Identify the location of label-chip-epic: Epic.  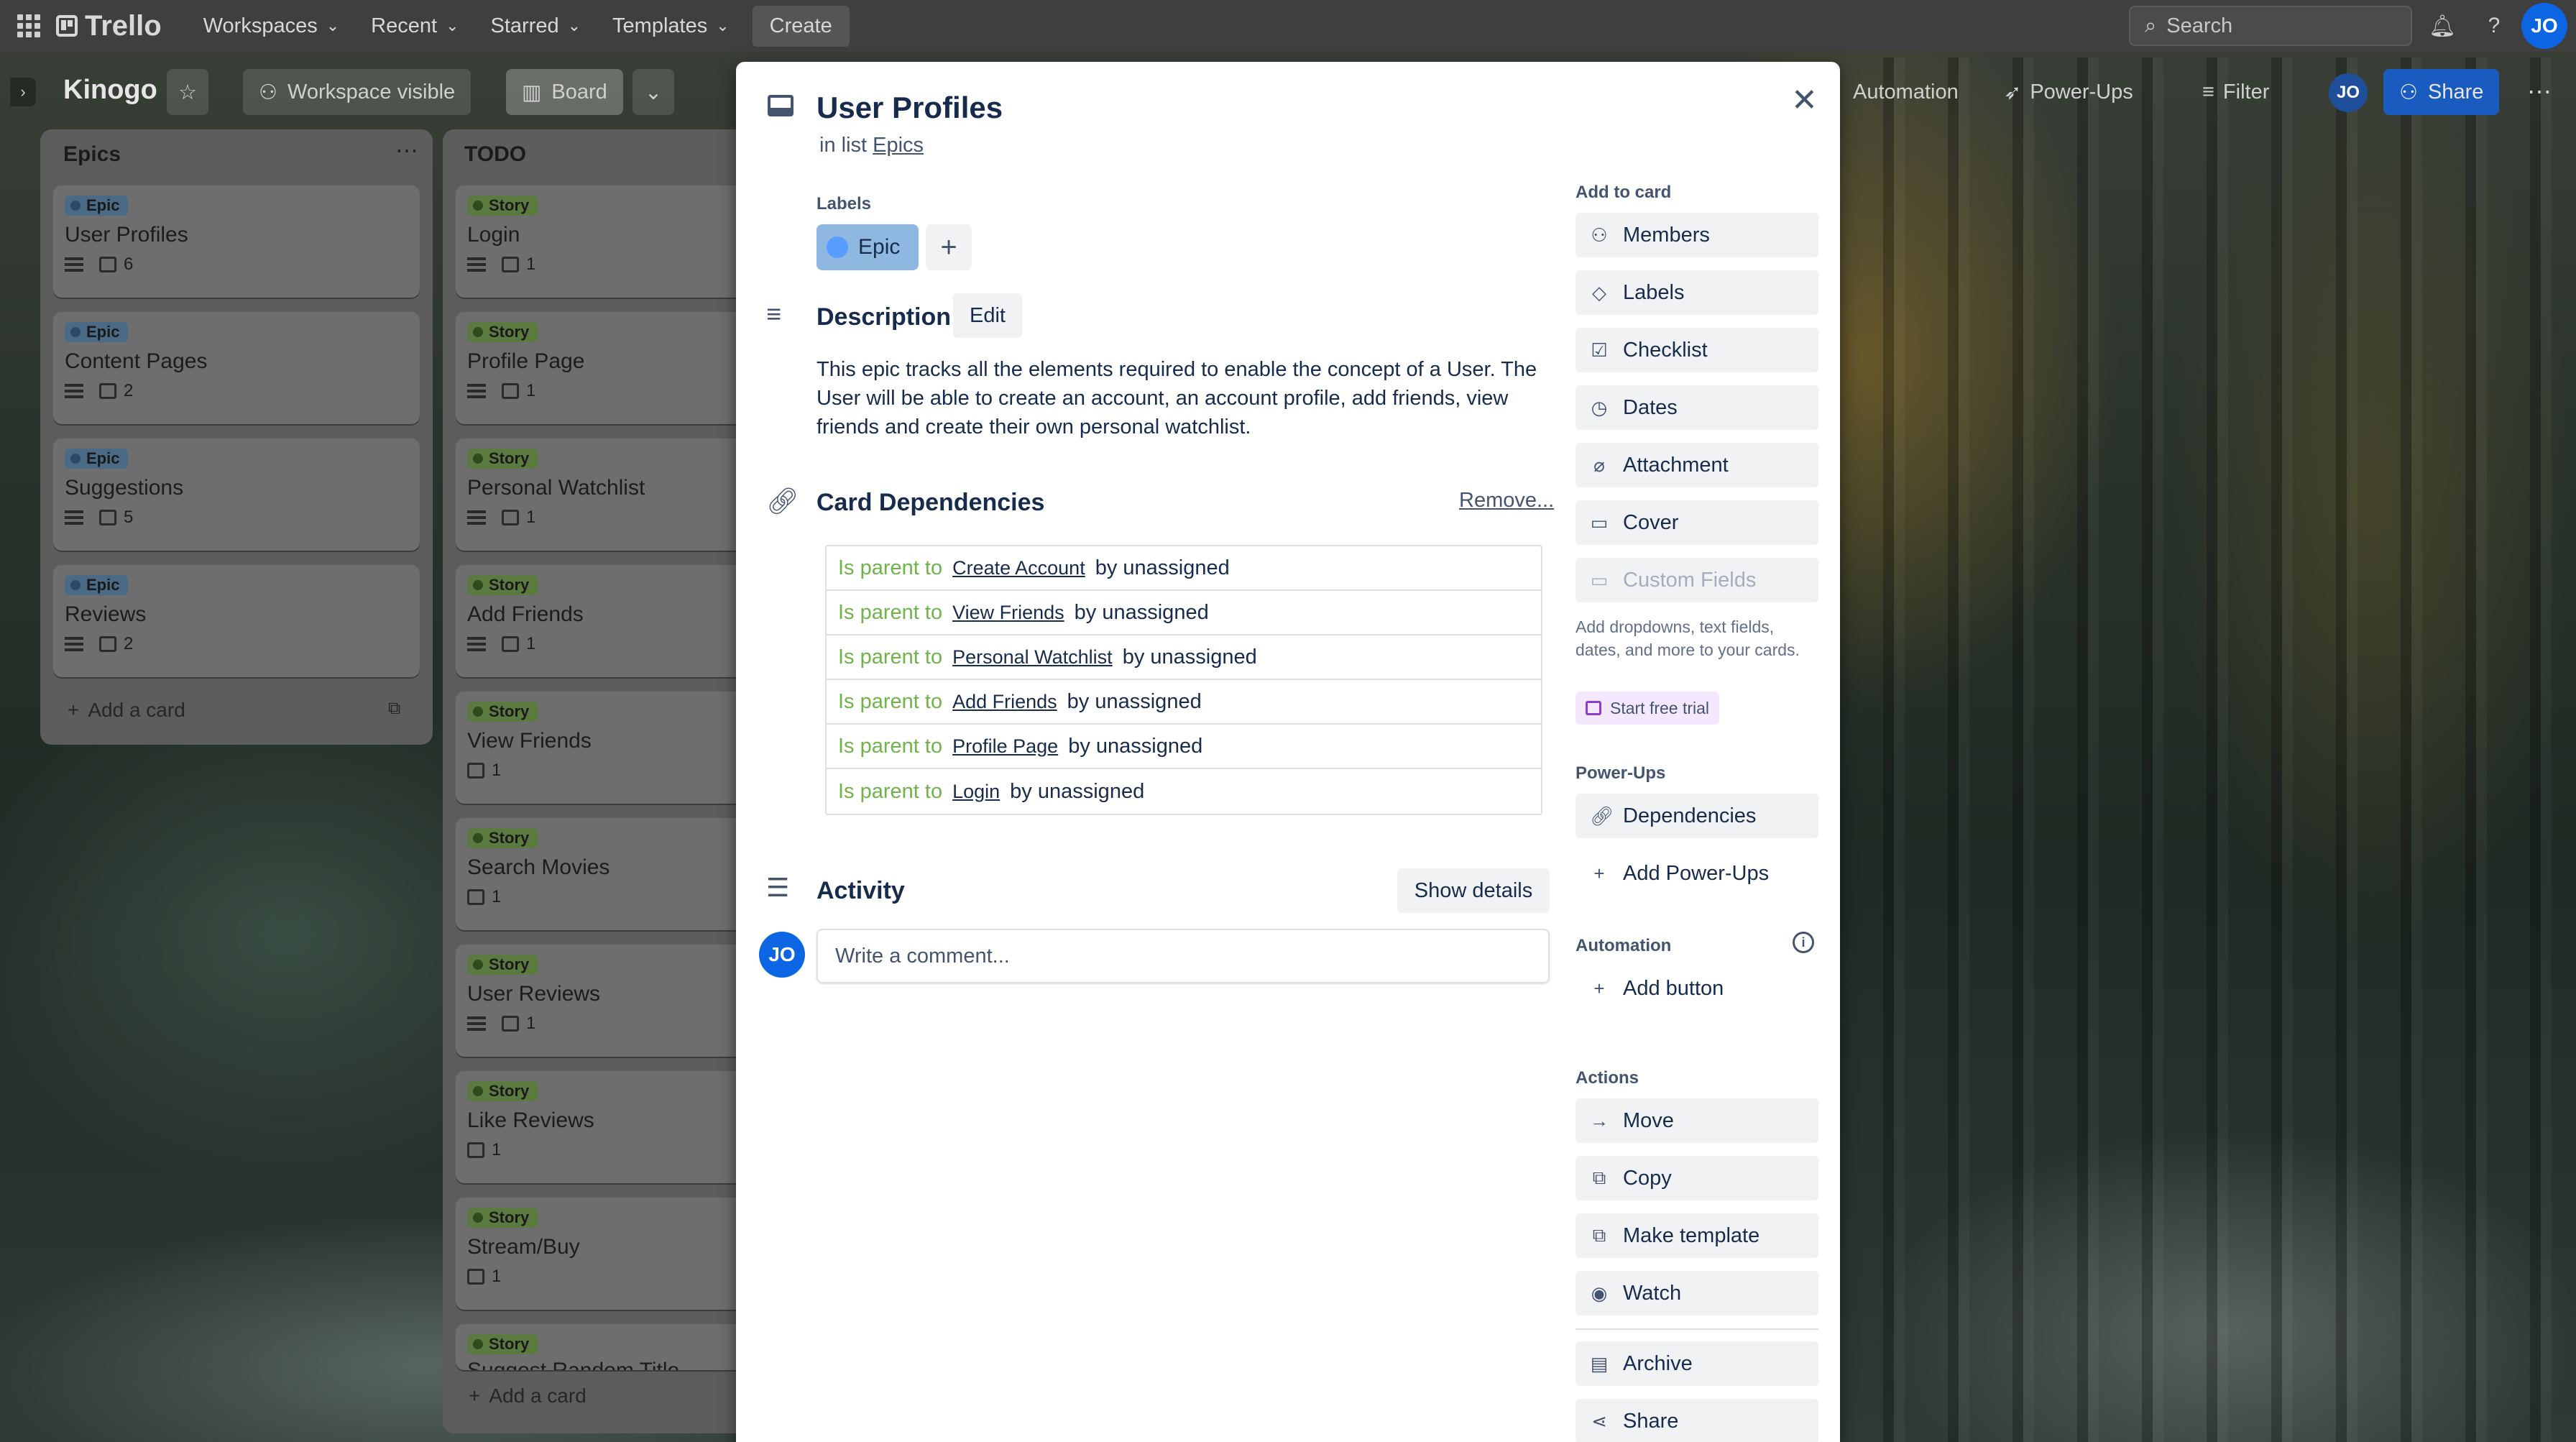
(867, 247).